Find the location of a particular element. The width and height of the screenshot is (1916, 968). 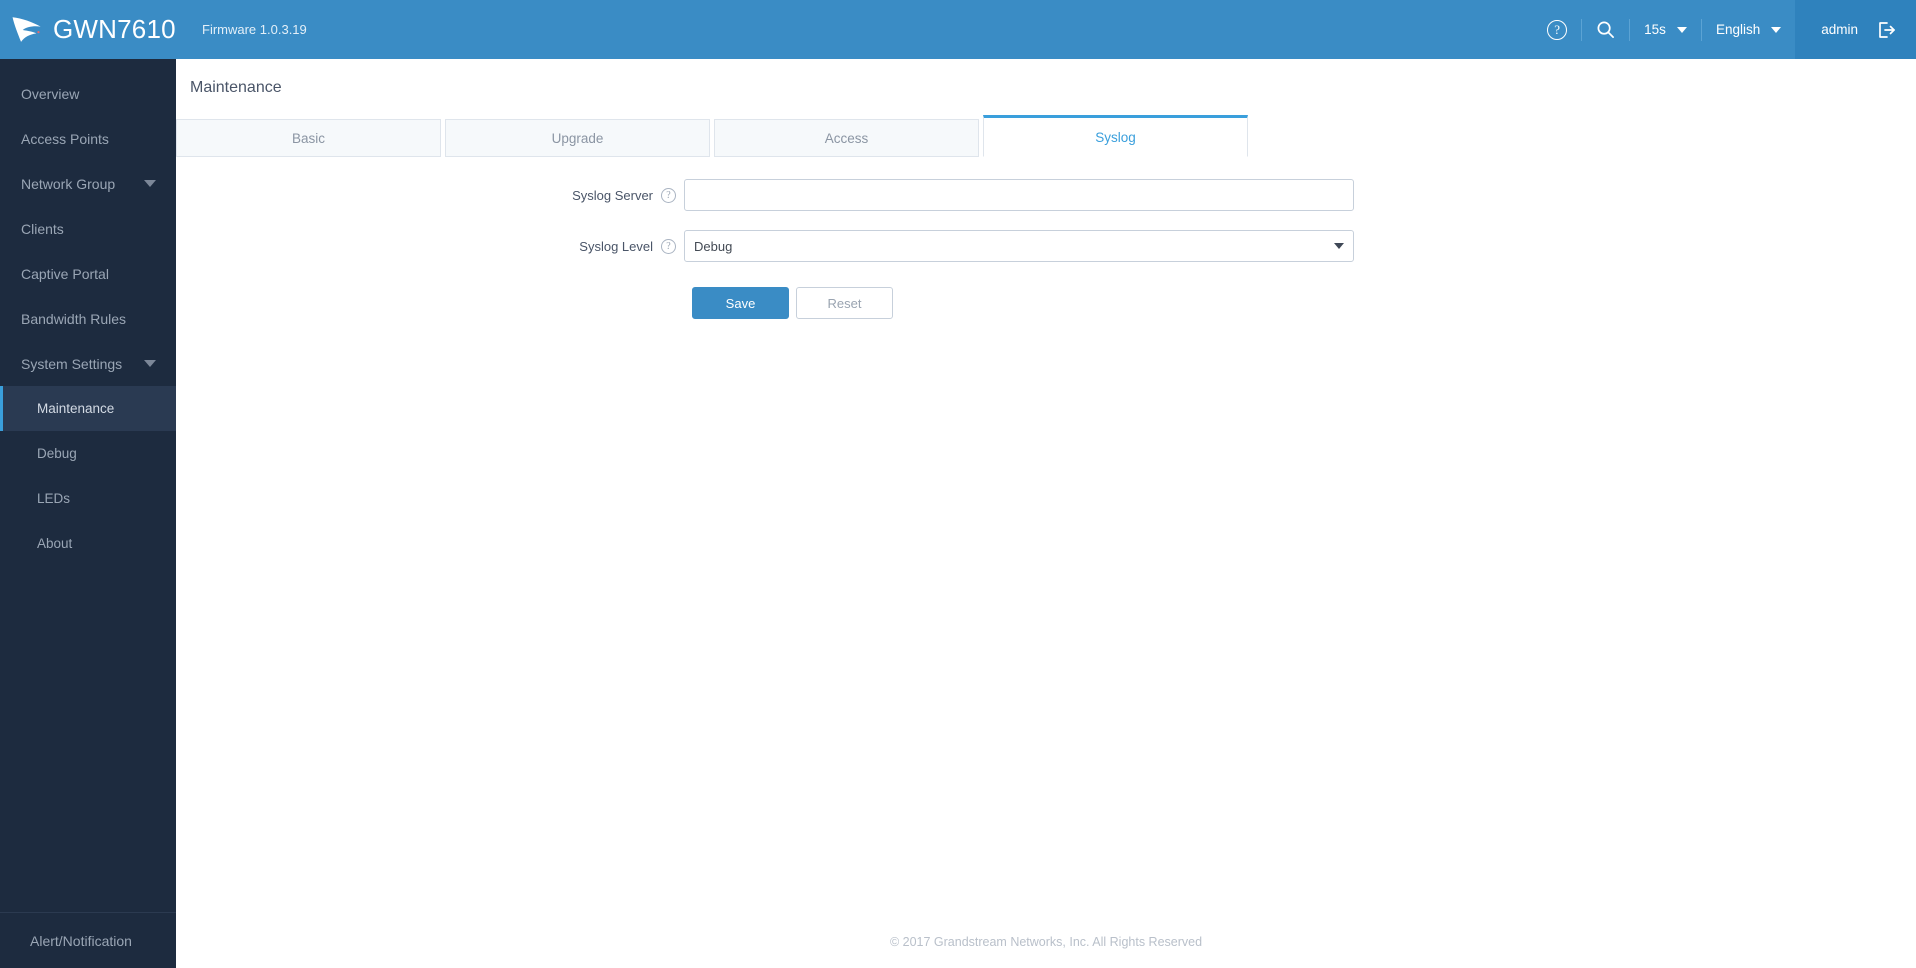

page-title: Maintenance is located at coordinates (236, 87).